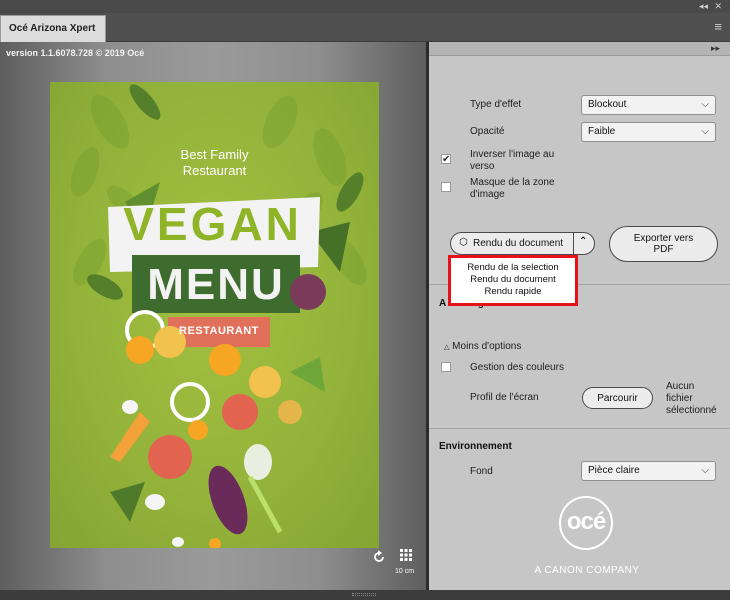 The image size is (730, 600). Describe the element at coordinates (219, 331) in the screenshot. I see `poster-restaurant-label: RESTAURANT` at that location.